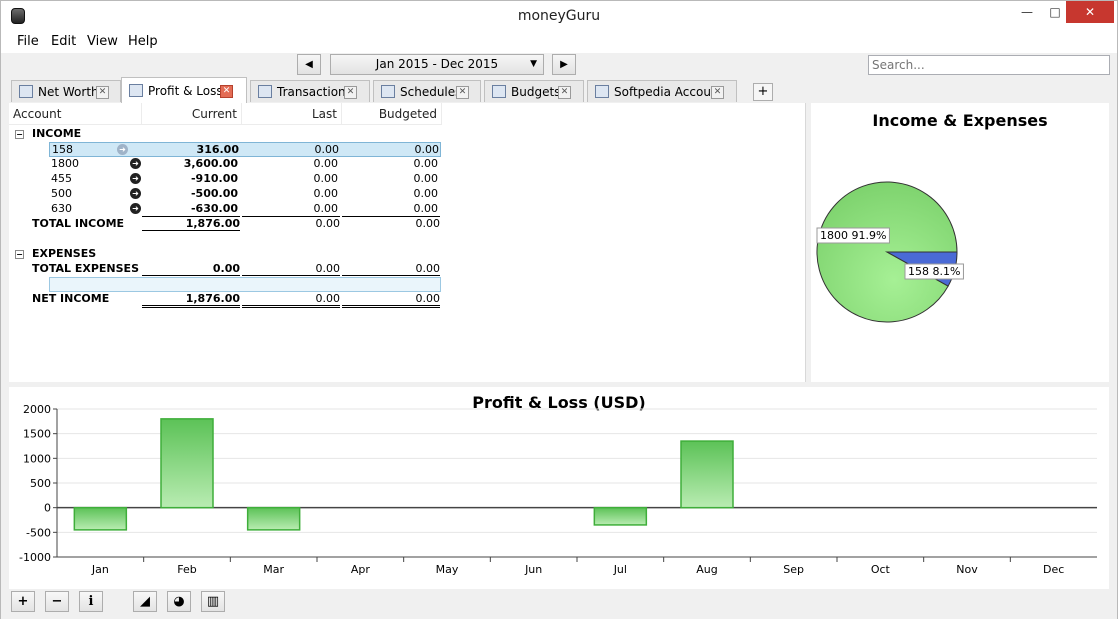 The width and height of the screenshot is (1118, 619). I want to click on menu-file: File, so click(28, 41).